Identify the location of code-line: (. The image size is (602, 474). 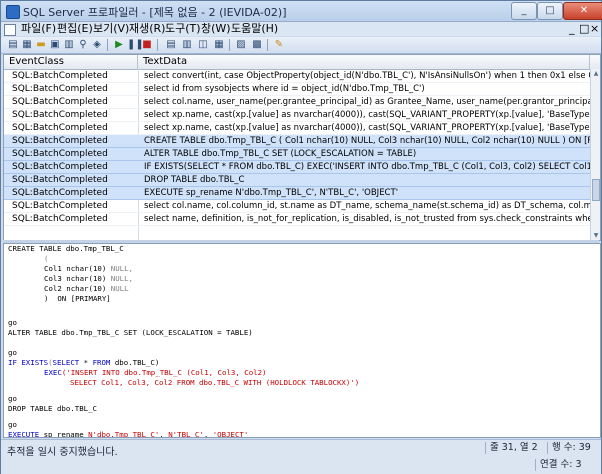
(46, 258).